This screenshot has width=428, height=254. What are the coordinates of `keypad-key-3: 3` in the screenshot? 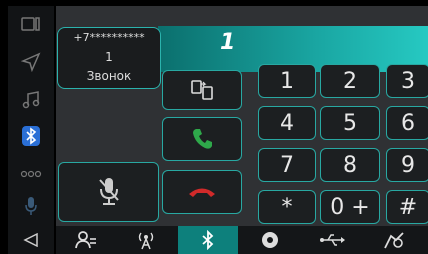 It's located at (407, 81).